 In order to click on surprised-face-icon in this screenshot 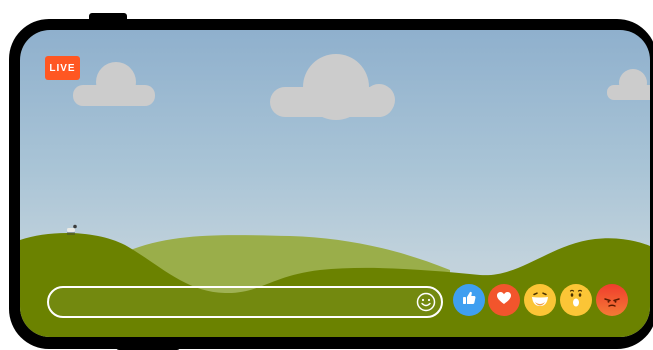, I will do `click(576, 300)`.